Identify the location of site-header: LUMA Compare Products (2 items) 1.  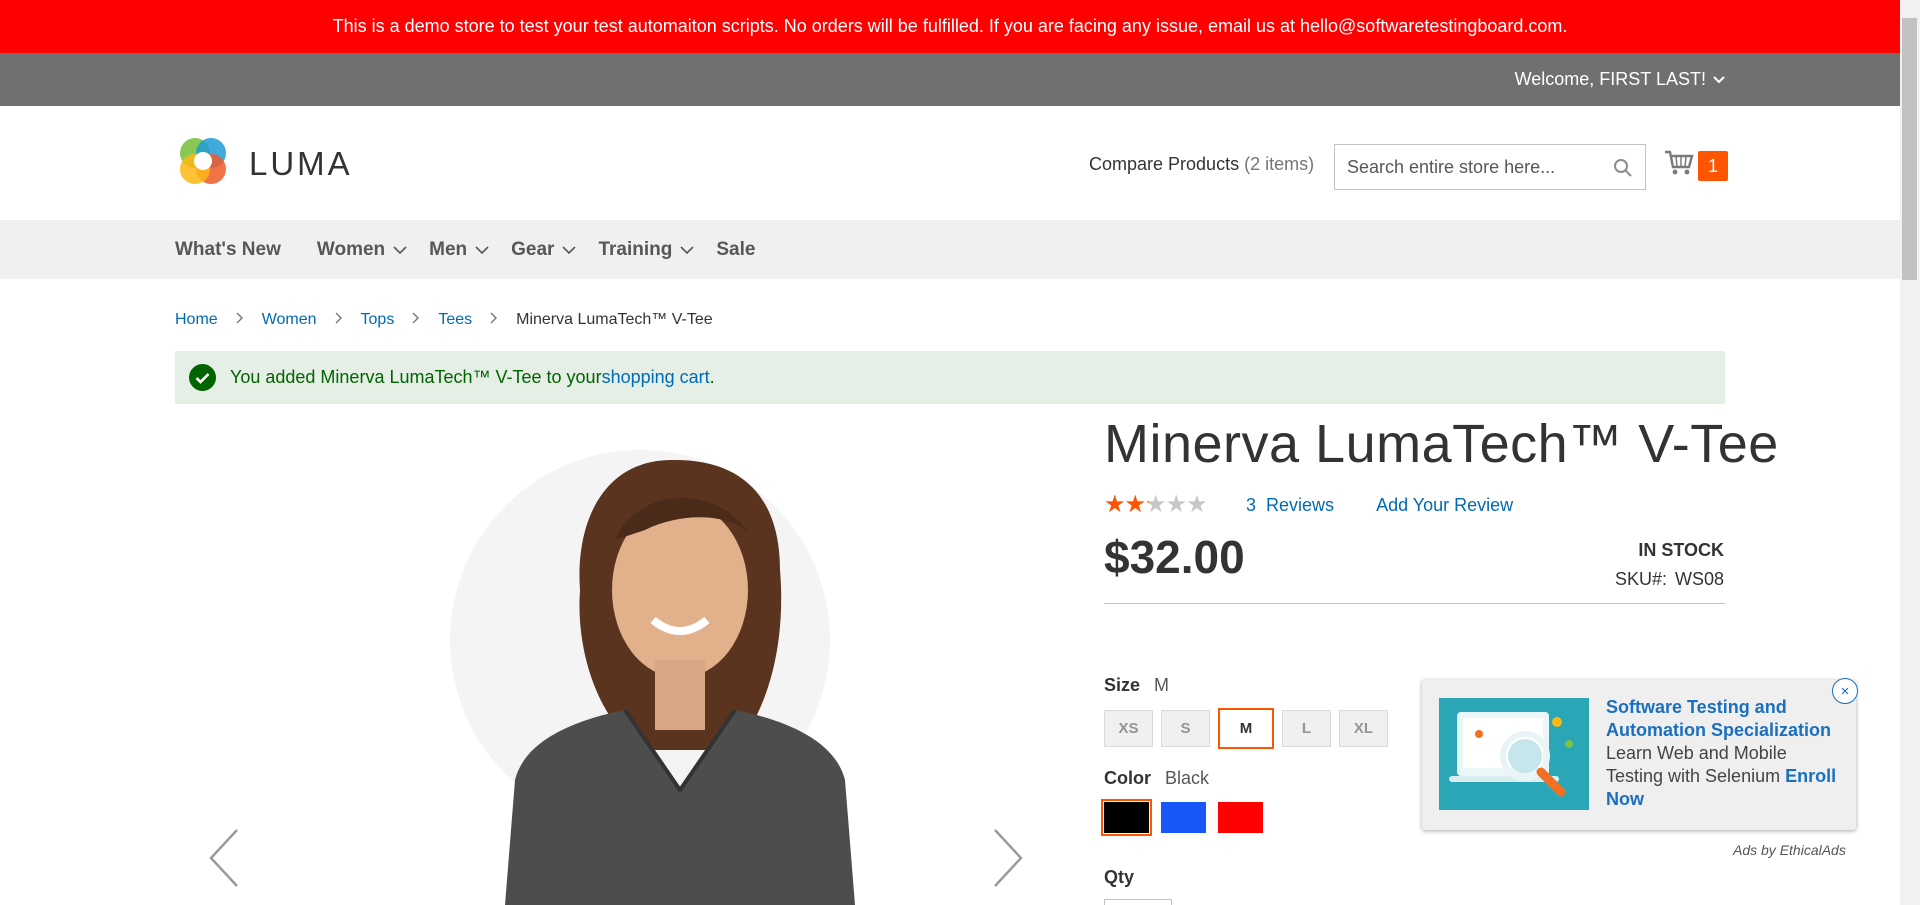
(950, 163).